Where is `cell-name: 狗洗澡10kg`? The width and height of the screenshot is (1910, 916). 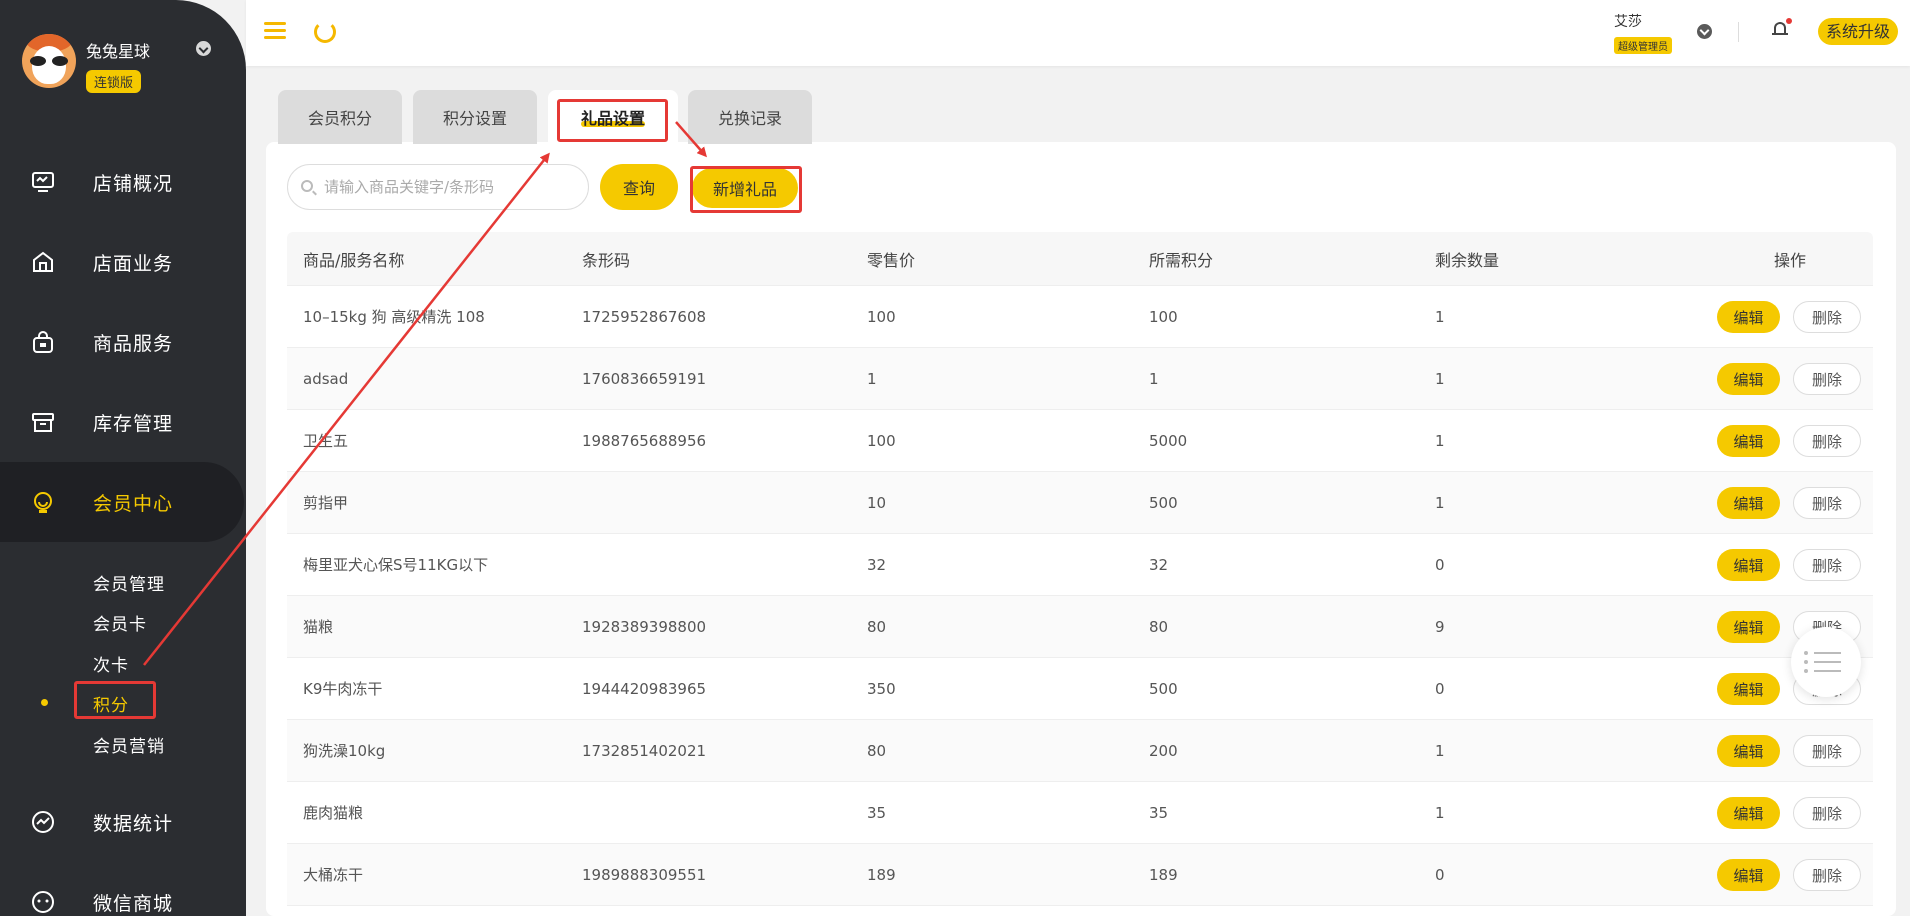
cell-name: 狗洗澡10kg is located at coordinates (344, 751).